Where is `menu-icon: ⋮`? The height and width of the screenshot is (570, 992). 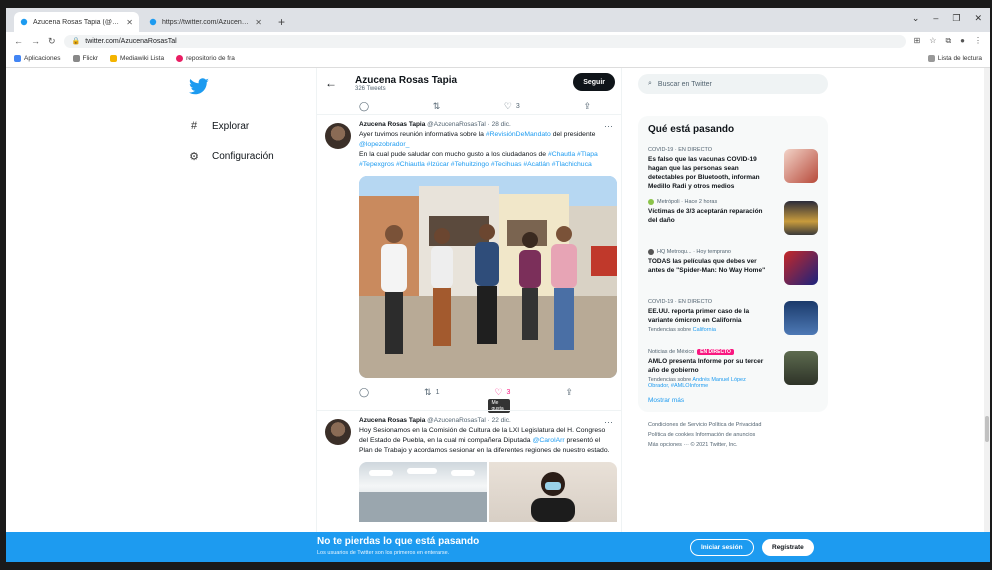 menu-icon: ⋮ is located at coordinates (978, 41).